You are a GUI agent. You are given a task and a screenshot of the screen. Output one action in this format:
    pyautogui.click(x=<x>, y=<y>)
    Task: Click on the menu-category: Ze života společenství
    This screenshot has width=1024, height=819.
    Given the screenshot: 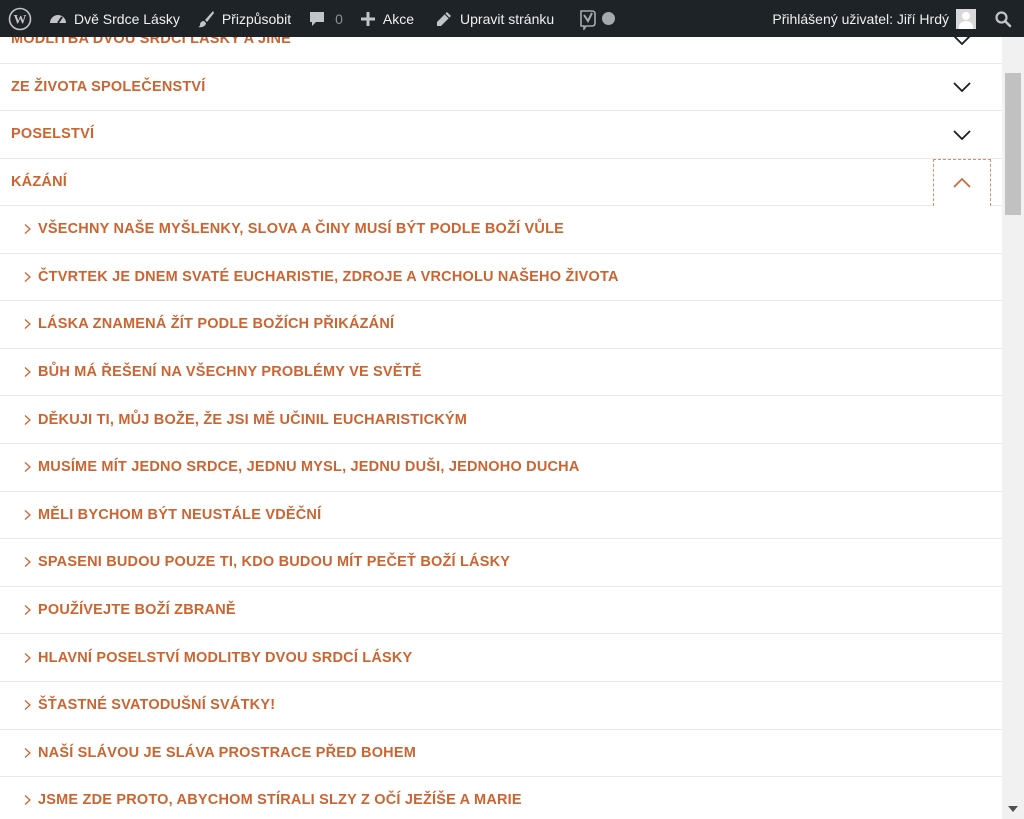 What is the action you would take?
    pyautogui.click(x=501, y=87)
    